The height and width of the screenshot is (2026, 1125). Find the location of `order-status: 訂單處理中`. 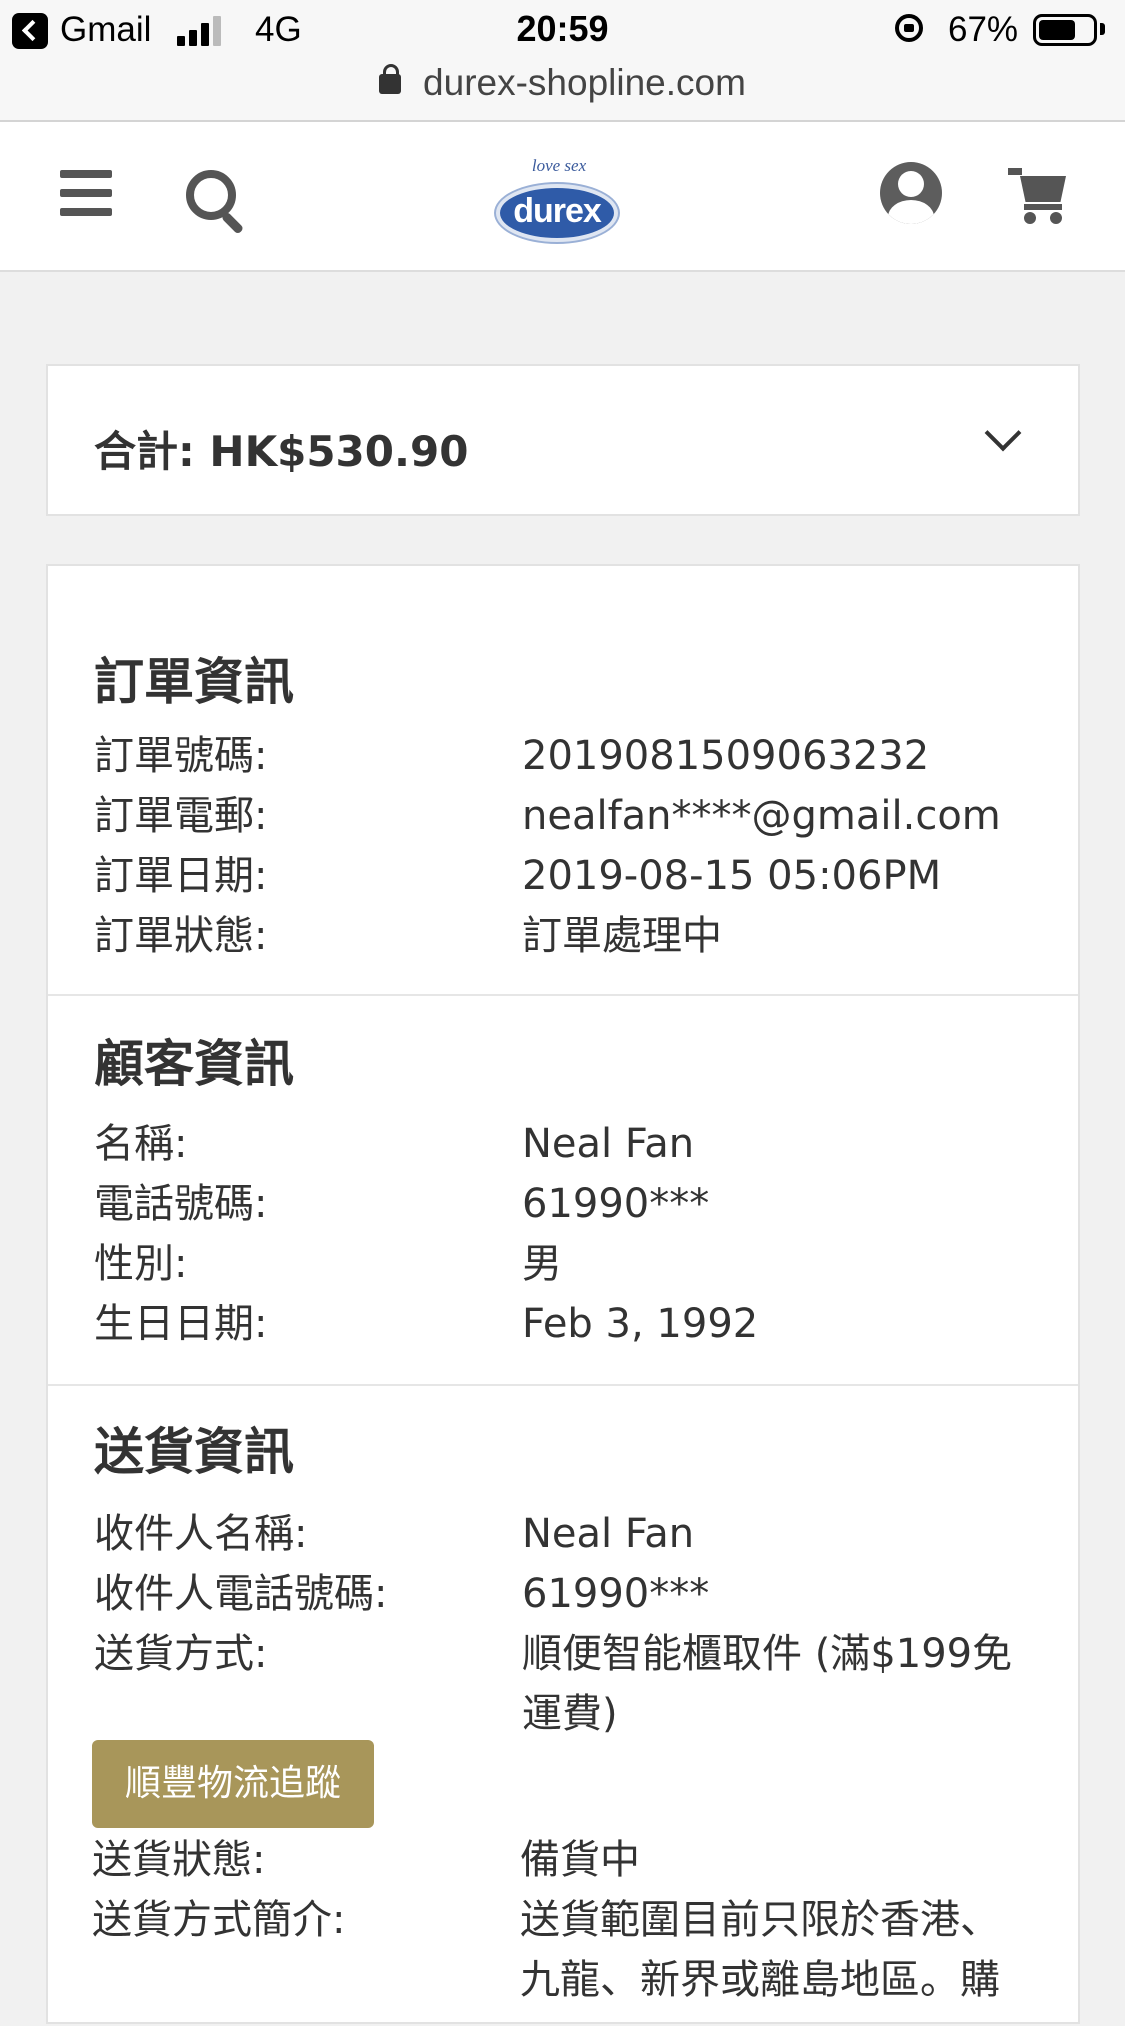

order-status: 訂單處理中 is located at coordinates (622, 936).